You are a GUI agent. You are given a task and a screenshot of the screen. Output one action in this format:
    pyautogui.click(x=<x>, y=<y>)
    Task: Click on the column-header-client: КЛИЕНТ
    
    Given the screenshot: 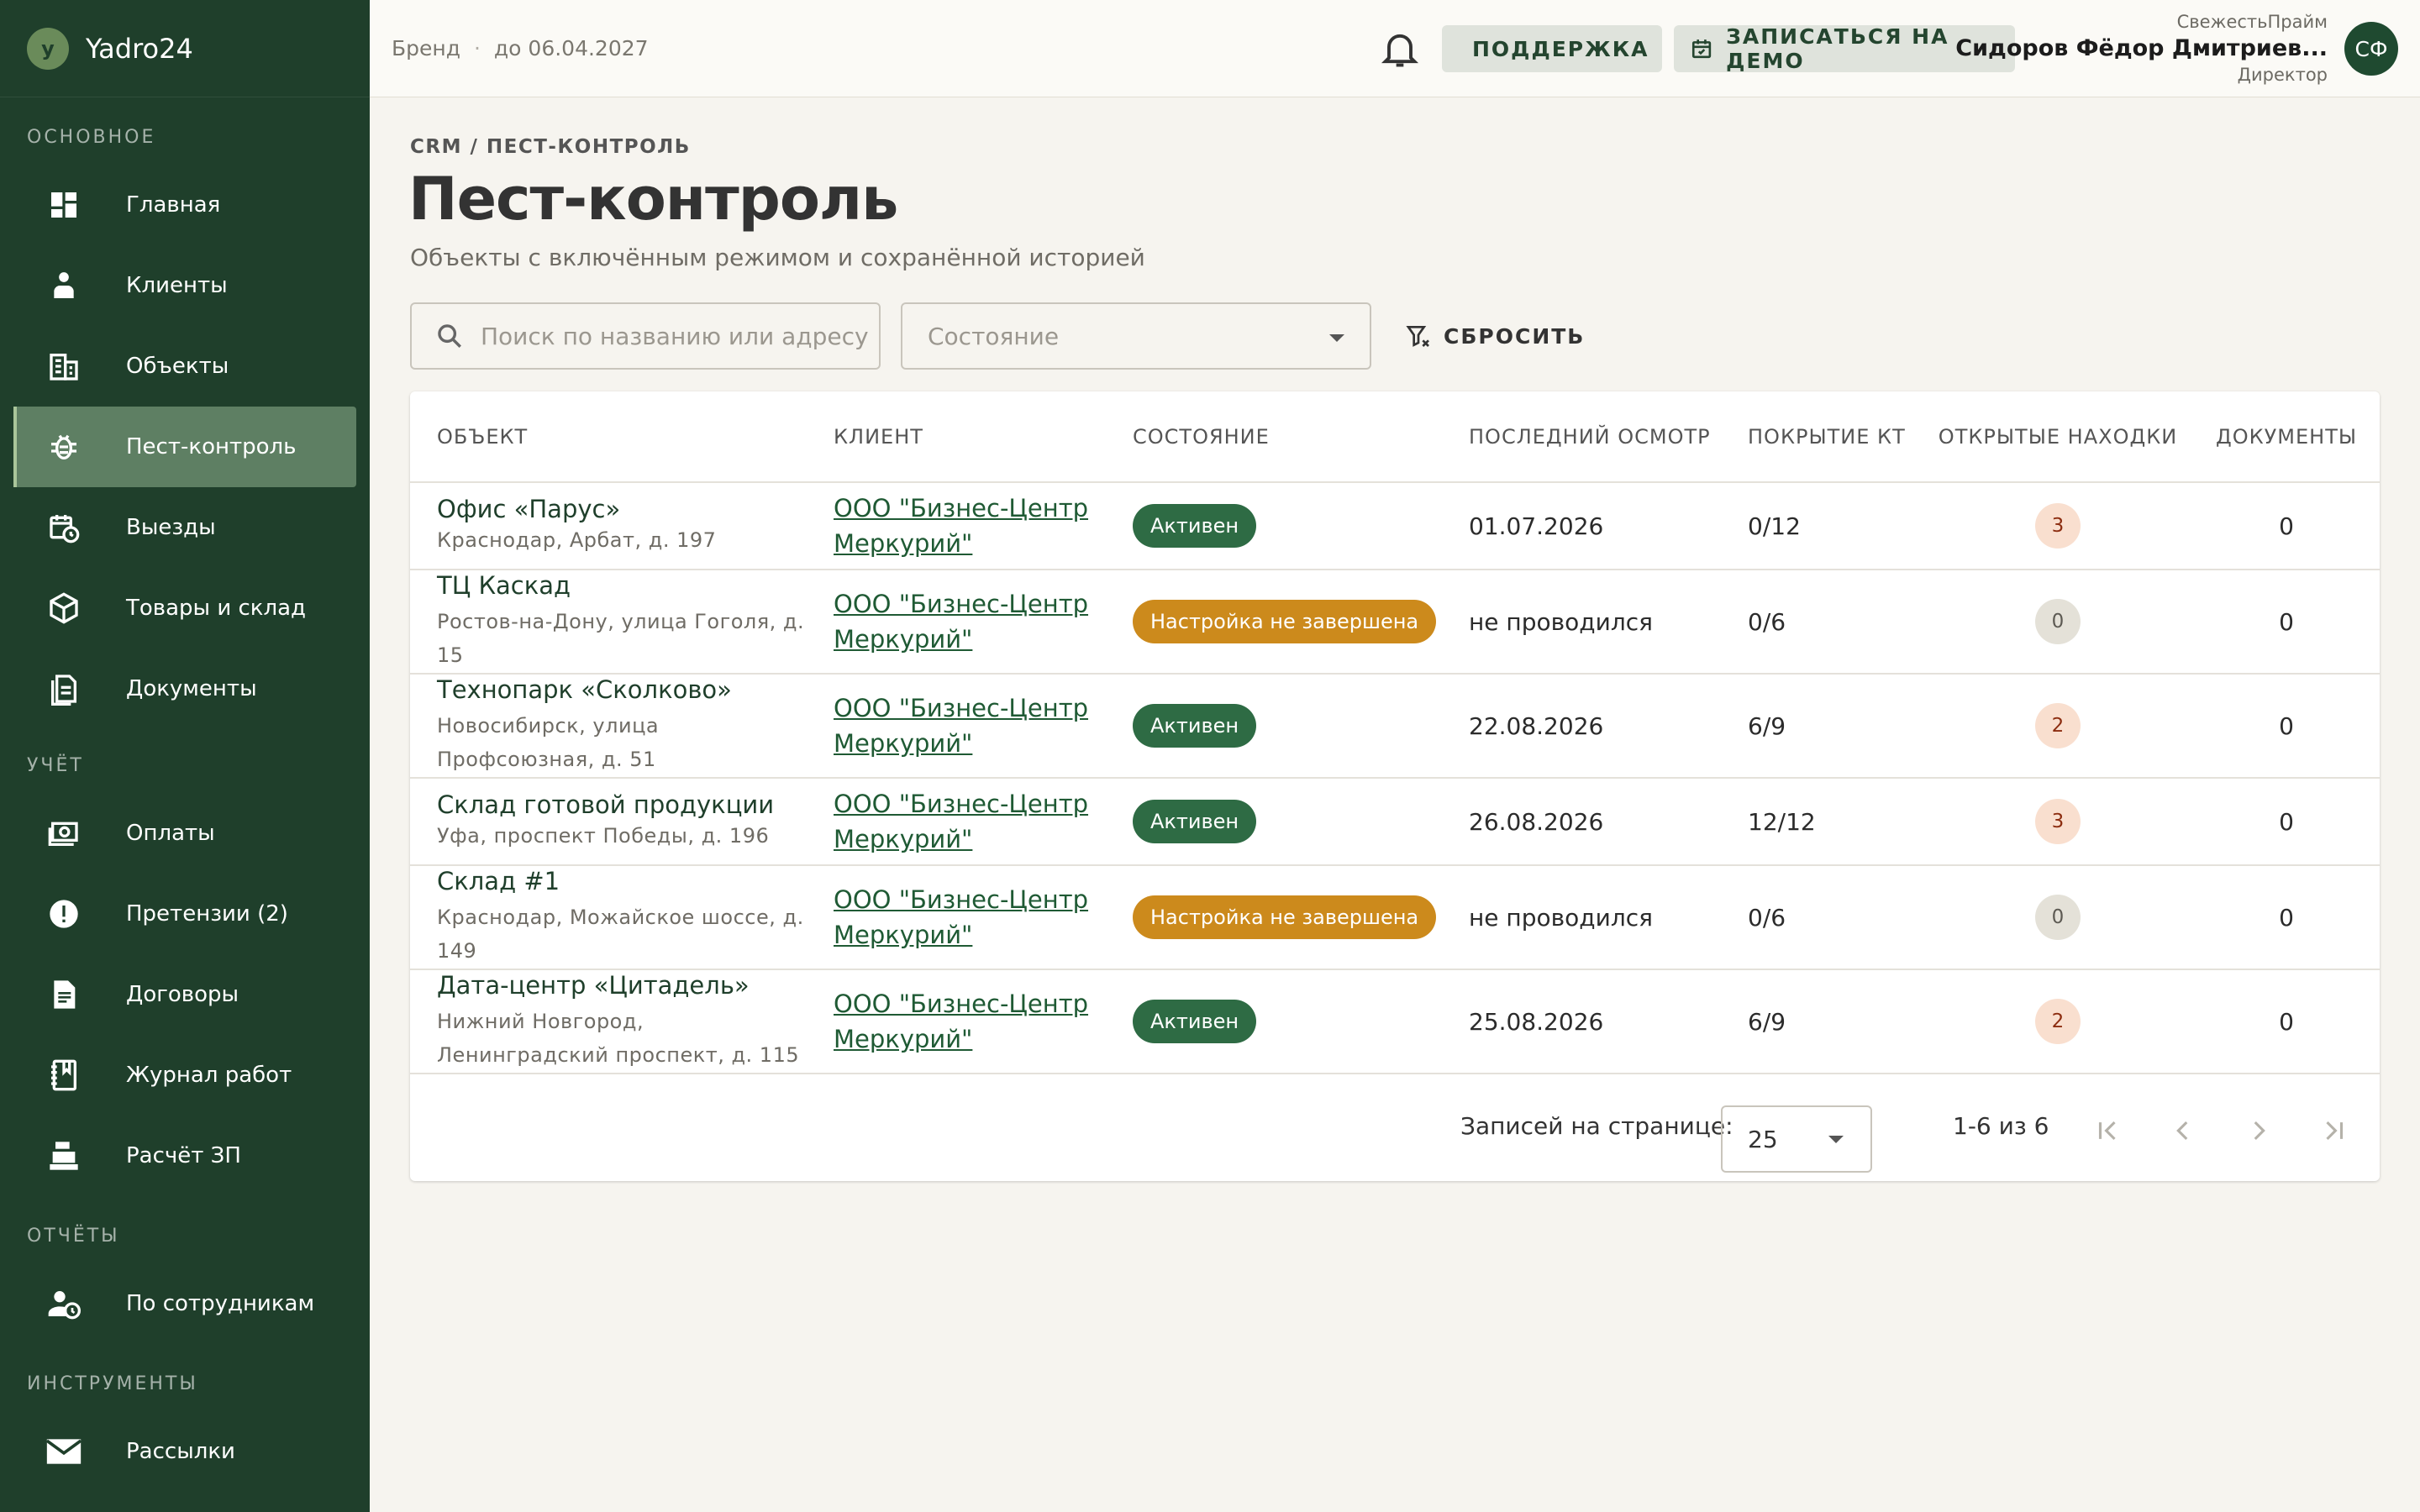 What is the action you would take?
    pyautogui.click(x=957, y=437)
    